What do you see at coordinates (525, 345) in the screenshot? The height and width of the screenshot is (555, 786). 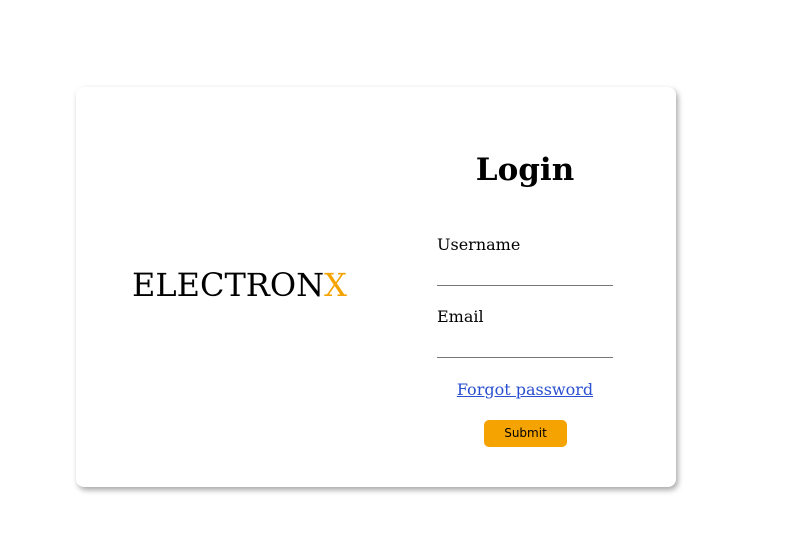 I see `email-input` at bounding box center [525, 345].